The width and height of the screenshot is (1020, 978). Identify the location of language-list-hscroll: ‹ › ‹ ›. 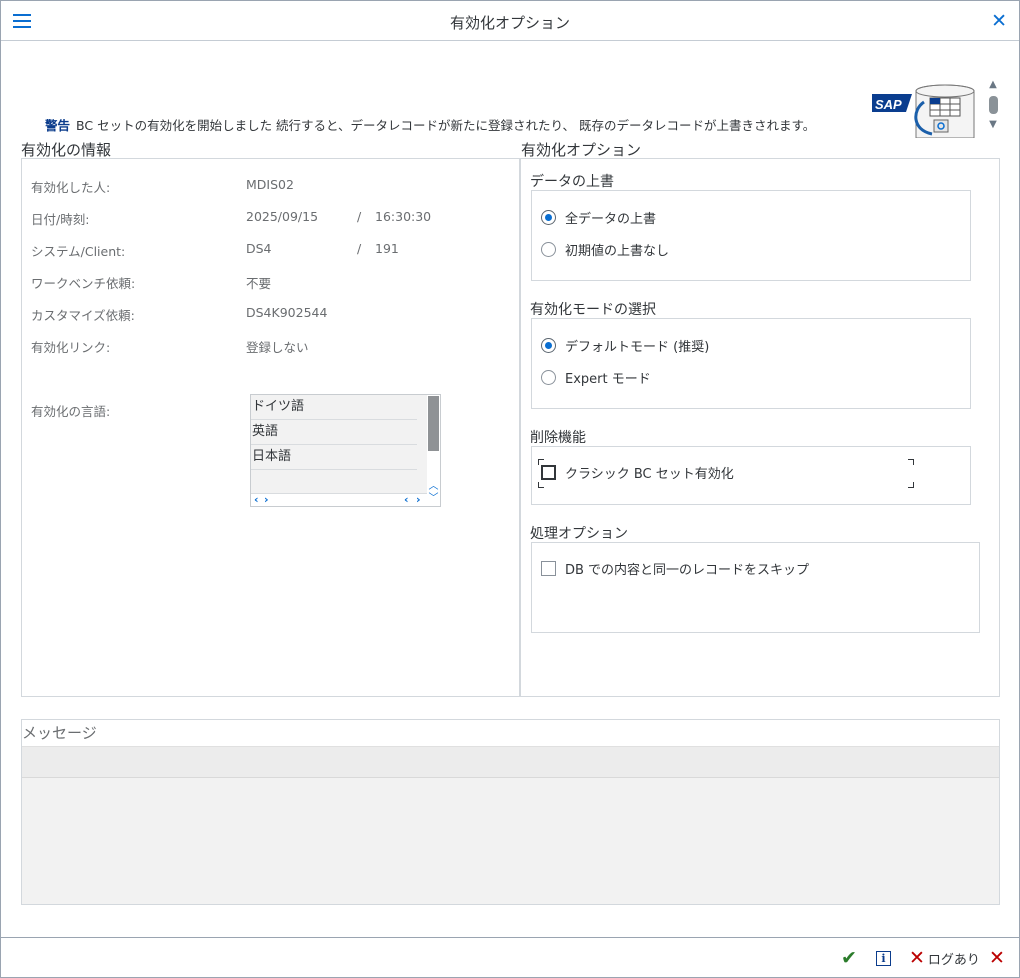
(339, 499).